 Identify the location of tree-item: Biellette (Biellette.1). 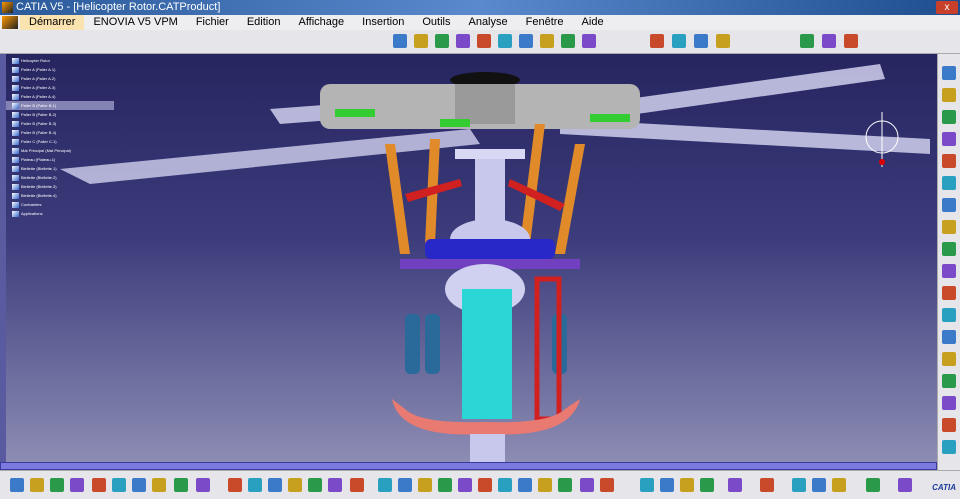
(59, 168).